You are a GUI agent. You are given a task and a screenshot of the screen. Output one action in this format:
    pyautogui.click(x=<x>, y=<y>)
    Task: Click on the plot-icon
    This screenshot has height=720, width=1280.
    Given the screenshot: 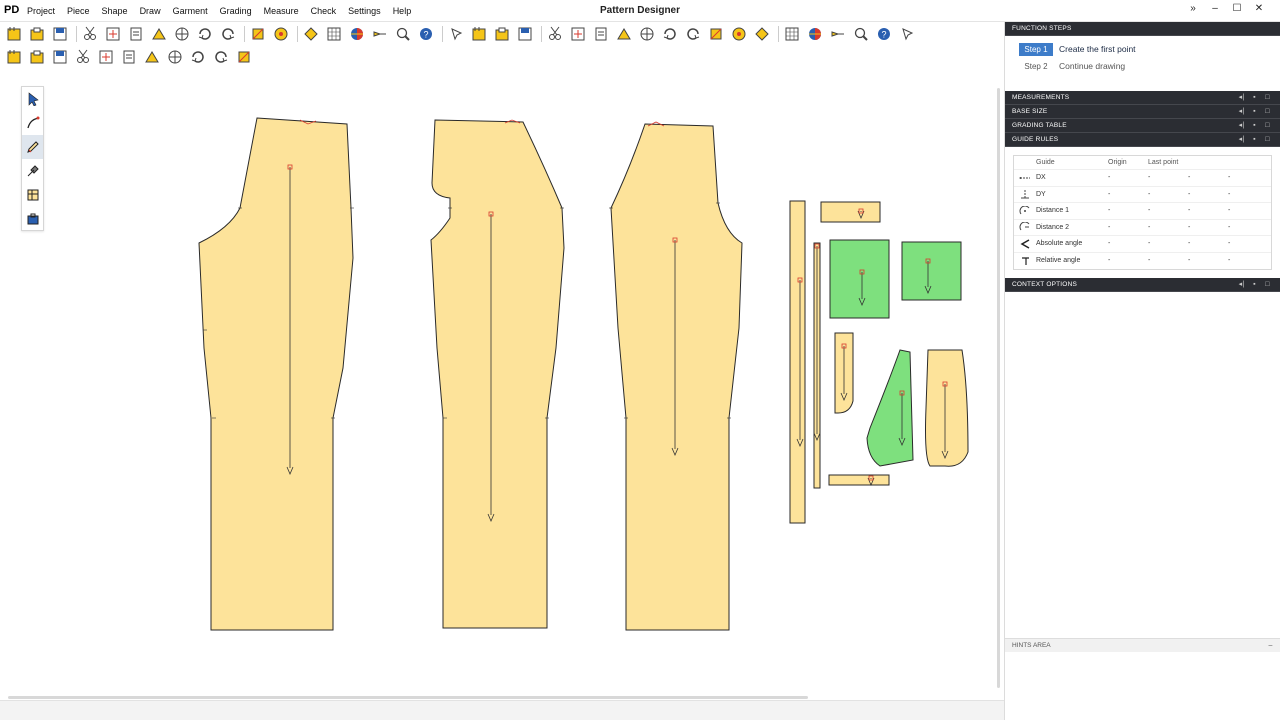 What is the action you would take?
    pyautogui.click(x=228, y=34)
    